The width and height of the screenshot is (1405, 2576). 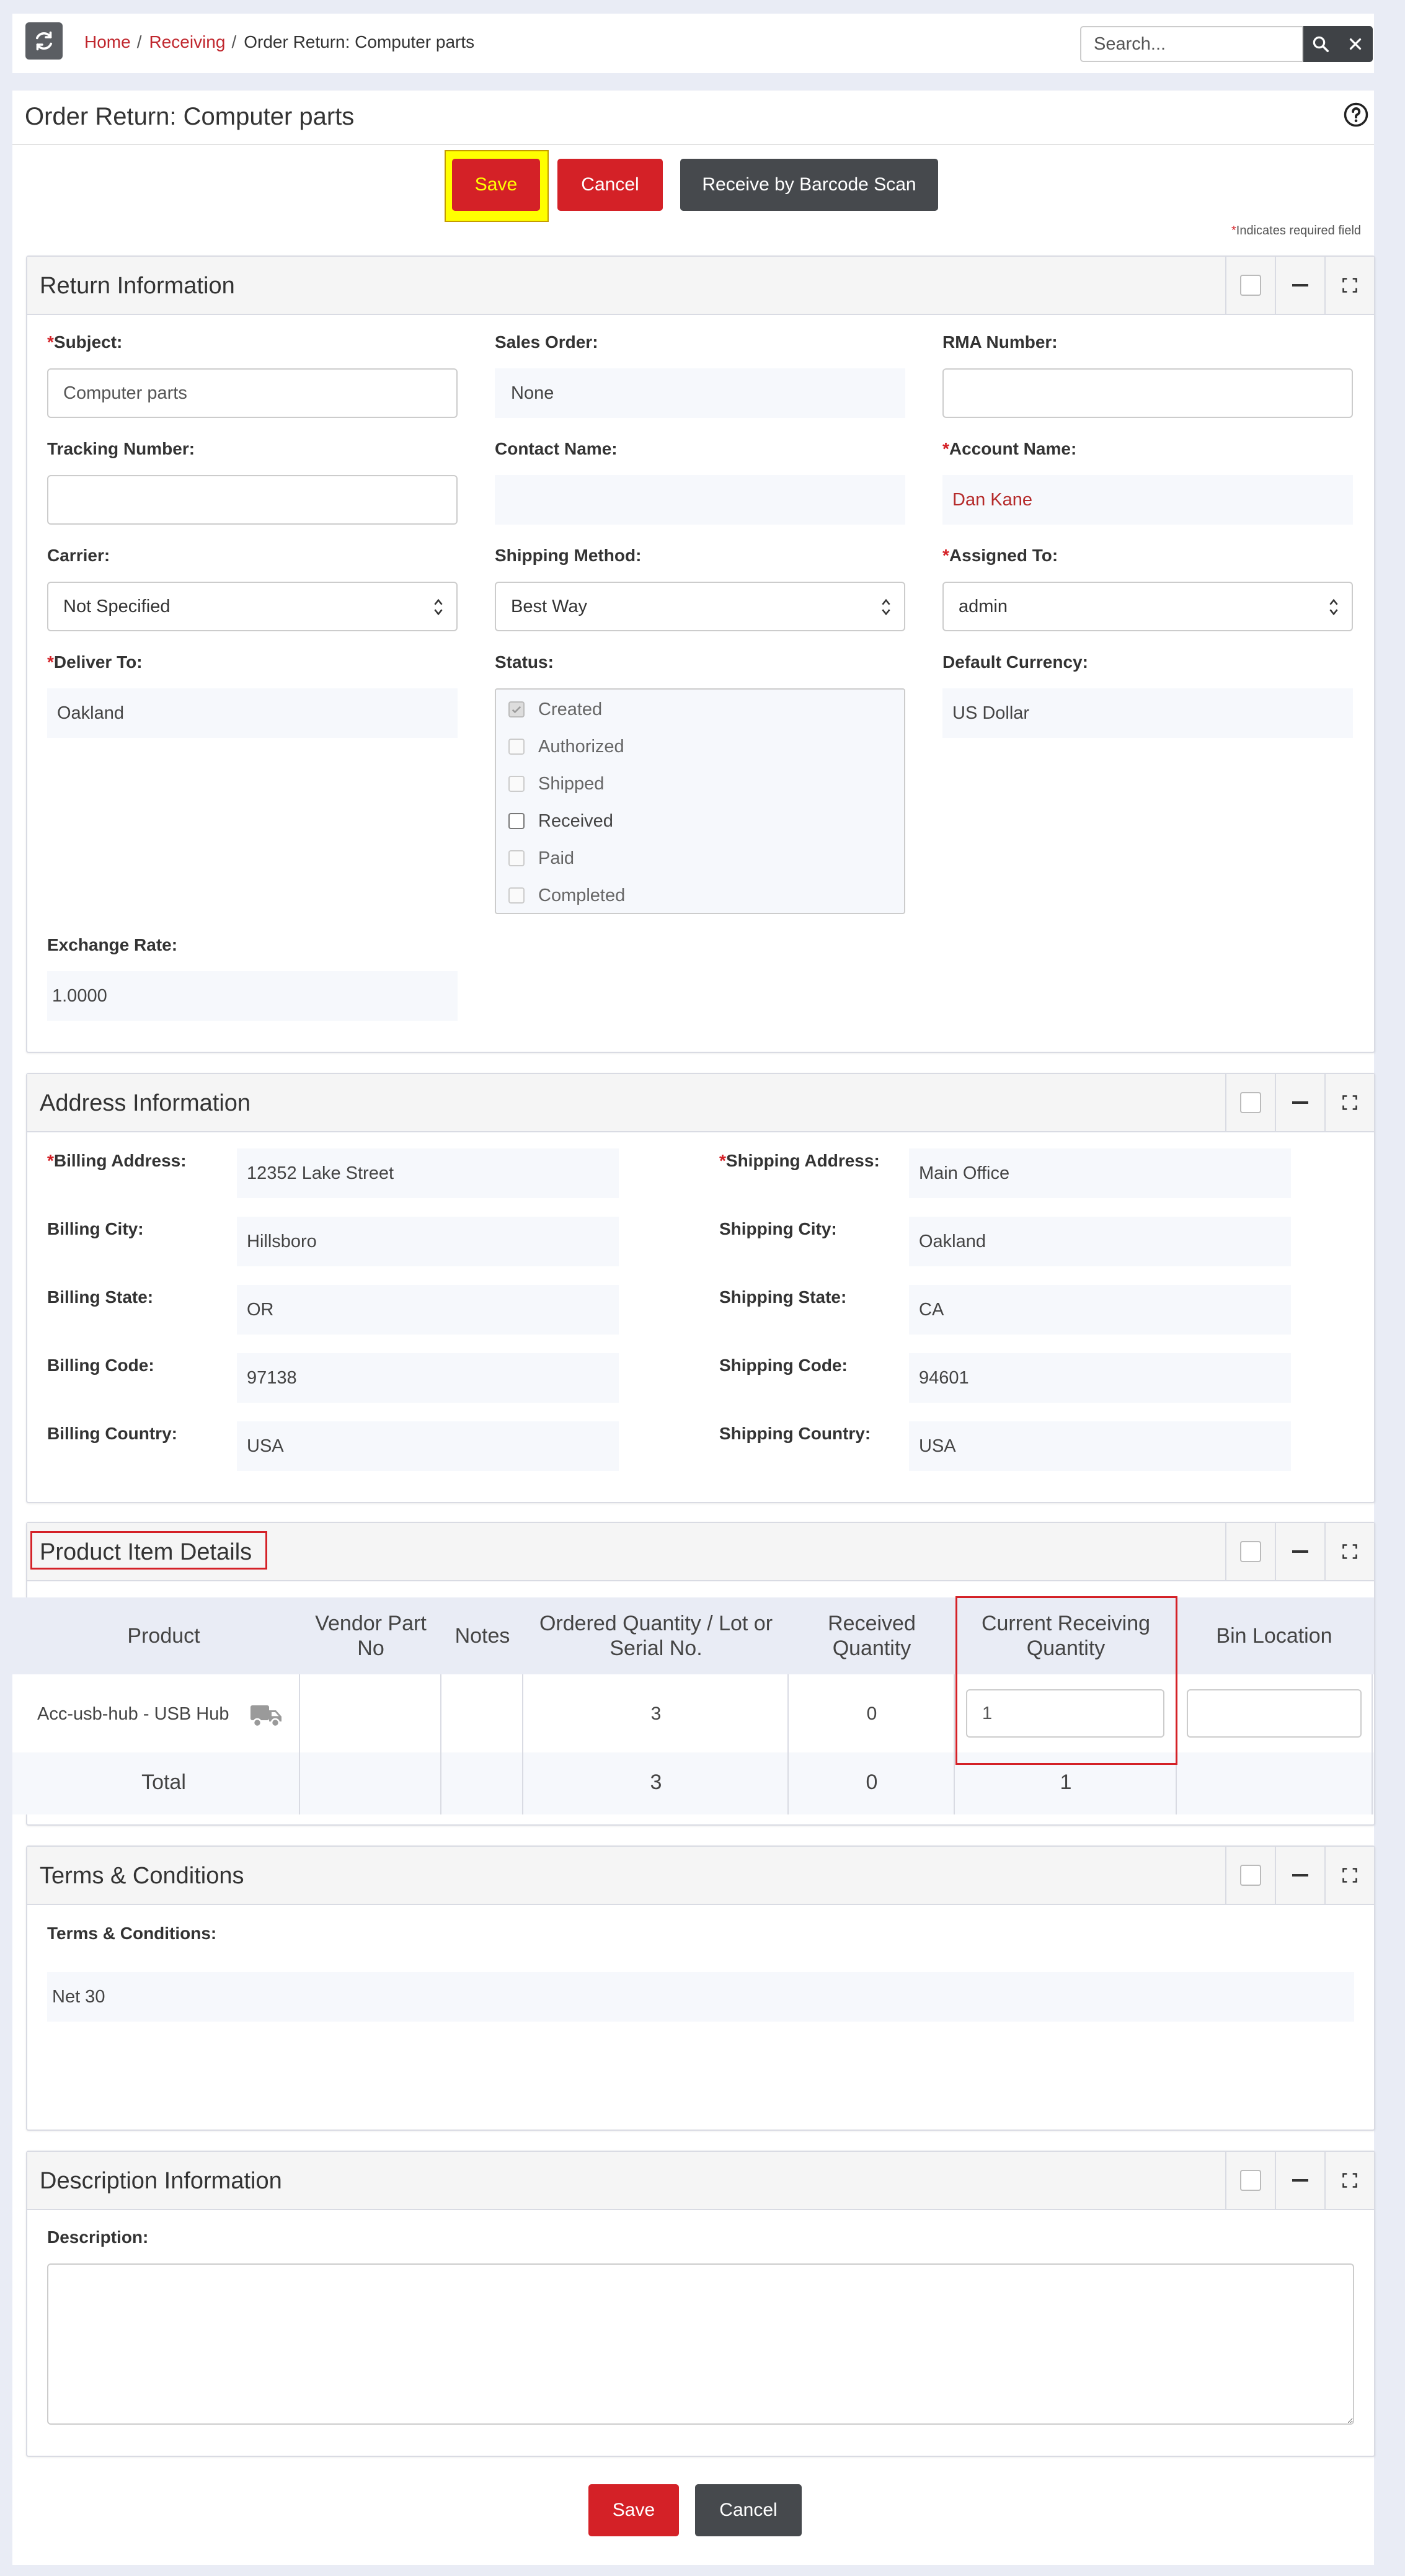 I want to click on subject-input: Computer parts, so click(x=253, y=393).